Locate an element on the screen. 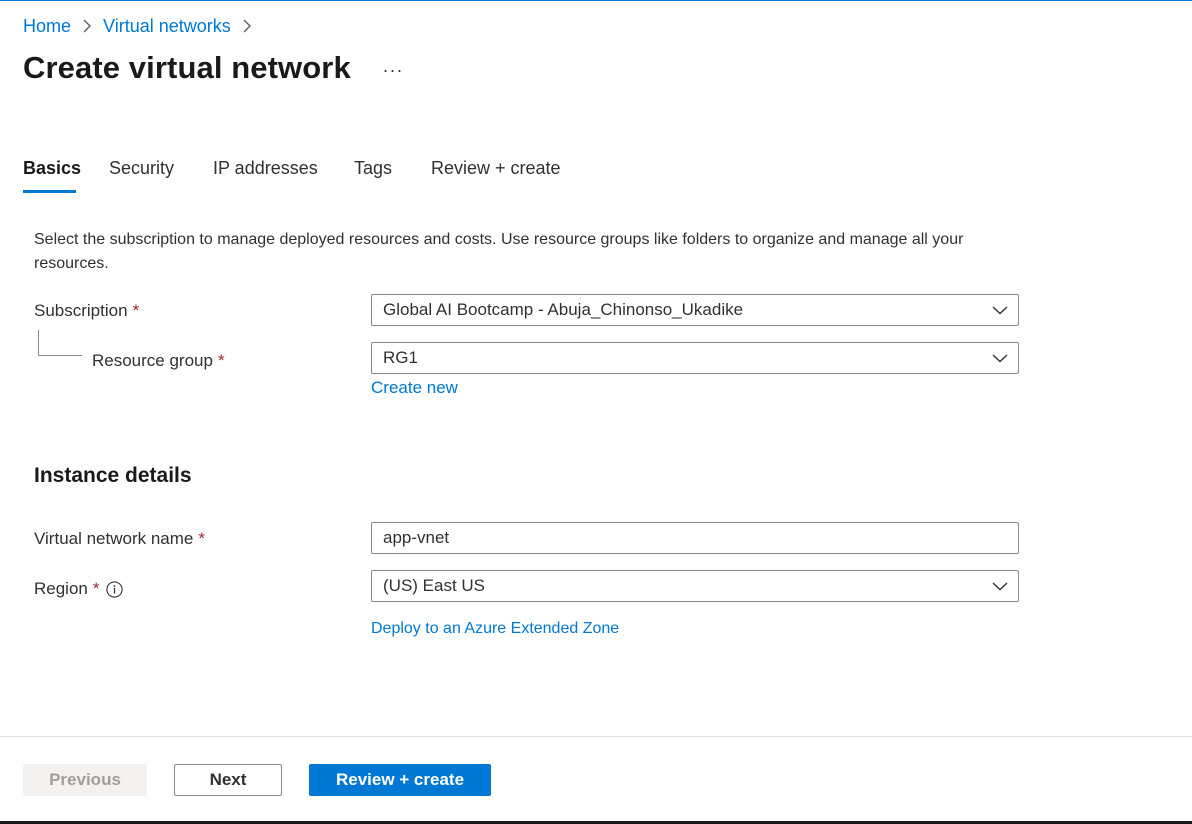 Image resolution: width=1192 pixels, height=824 pixels. tab-ip-addresses: IP addresses is located at coordinates (265, 176).